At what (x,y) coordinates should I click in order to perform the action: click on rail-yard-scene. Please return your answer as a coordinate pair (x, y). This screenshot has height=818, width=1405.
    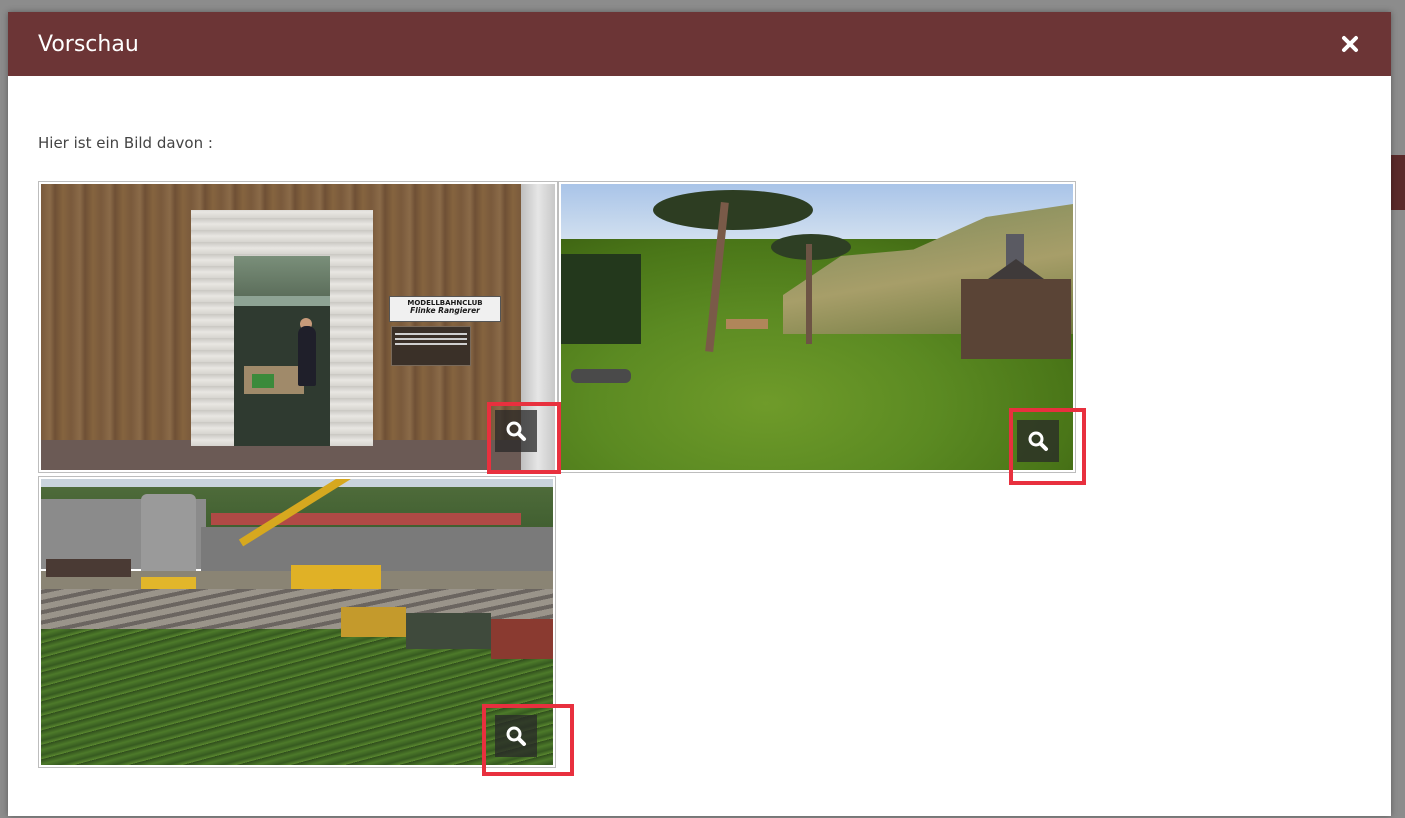
    Looking at the image, I should click on (297, 622).